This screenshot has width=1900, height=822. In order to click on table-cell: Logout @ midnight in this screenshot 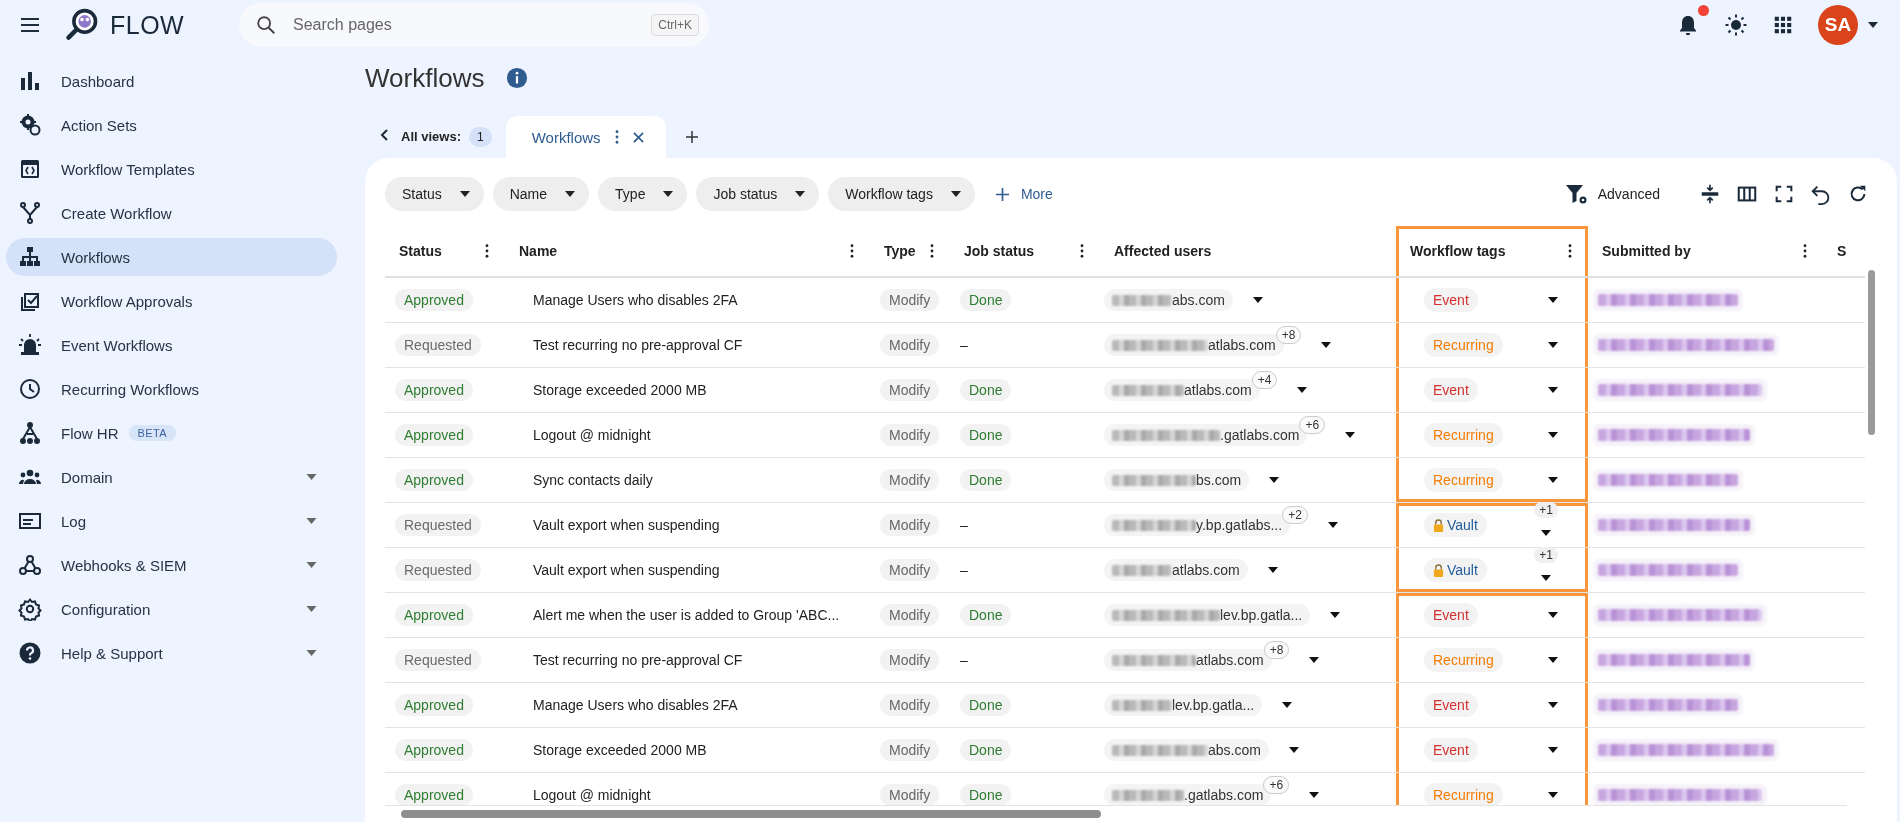, I will do `click(592, 435)`.